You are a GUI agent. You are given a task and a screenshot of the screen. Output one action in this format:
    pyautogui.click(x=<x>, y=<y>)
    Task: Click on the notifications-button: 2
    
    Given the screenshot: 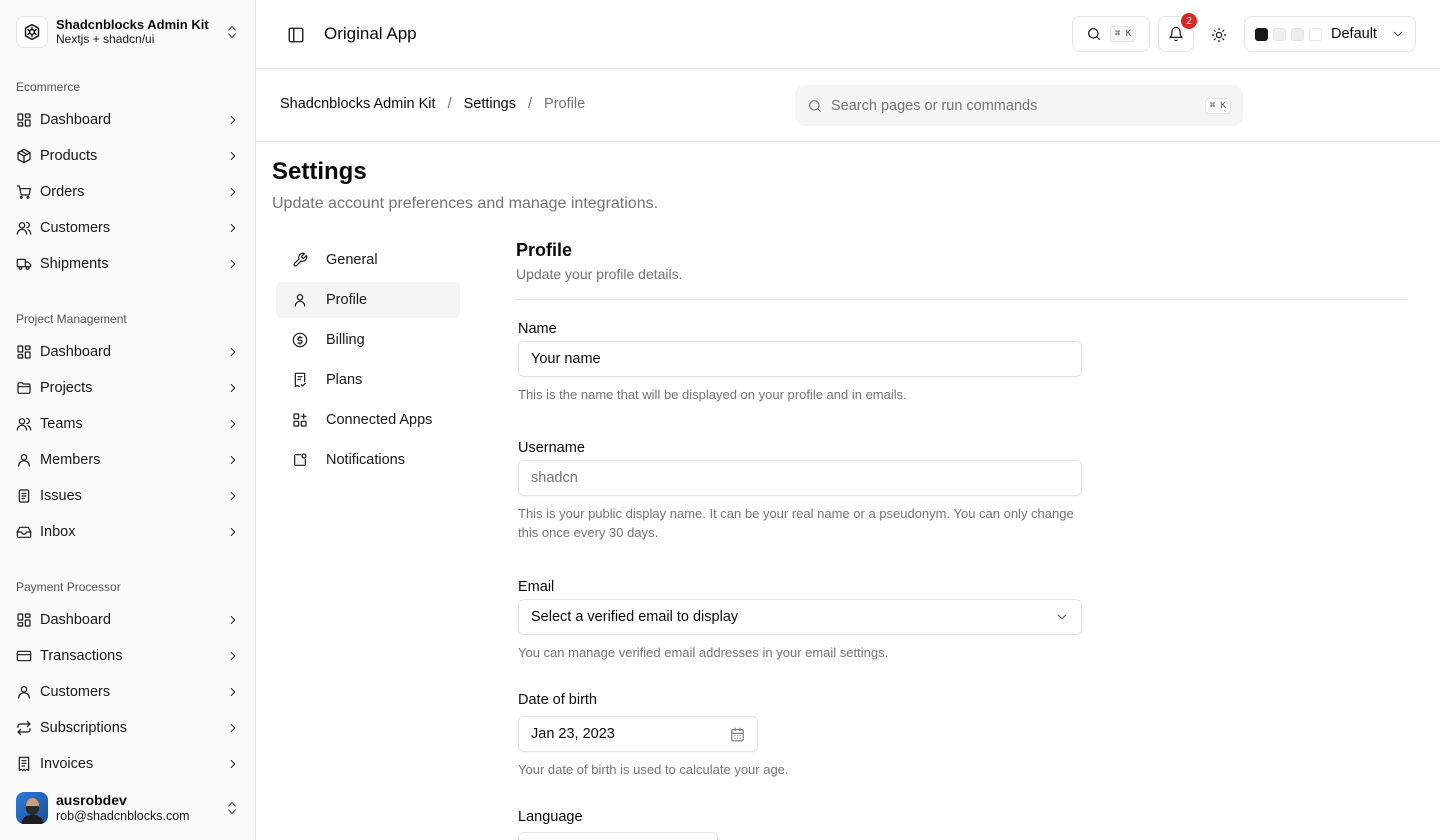 What is the action you would take?
    pyautogui.click(x=1177, y=32)
    